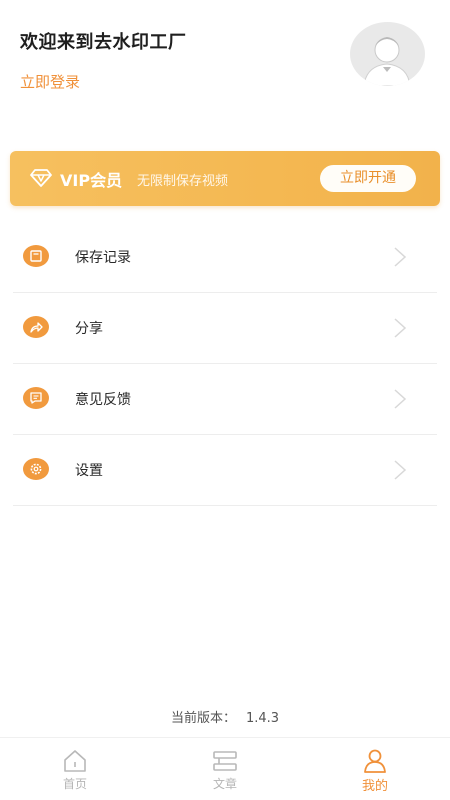 This screenshot has height=800, width=450. I want to click on tab-profile: 我的, so click(375, 769).